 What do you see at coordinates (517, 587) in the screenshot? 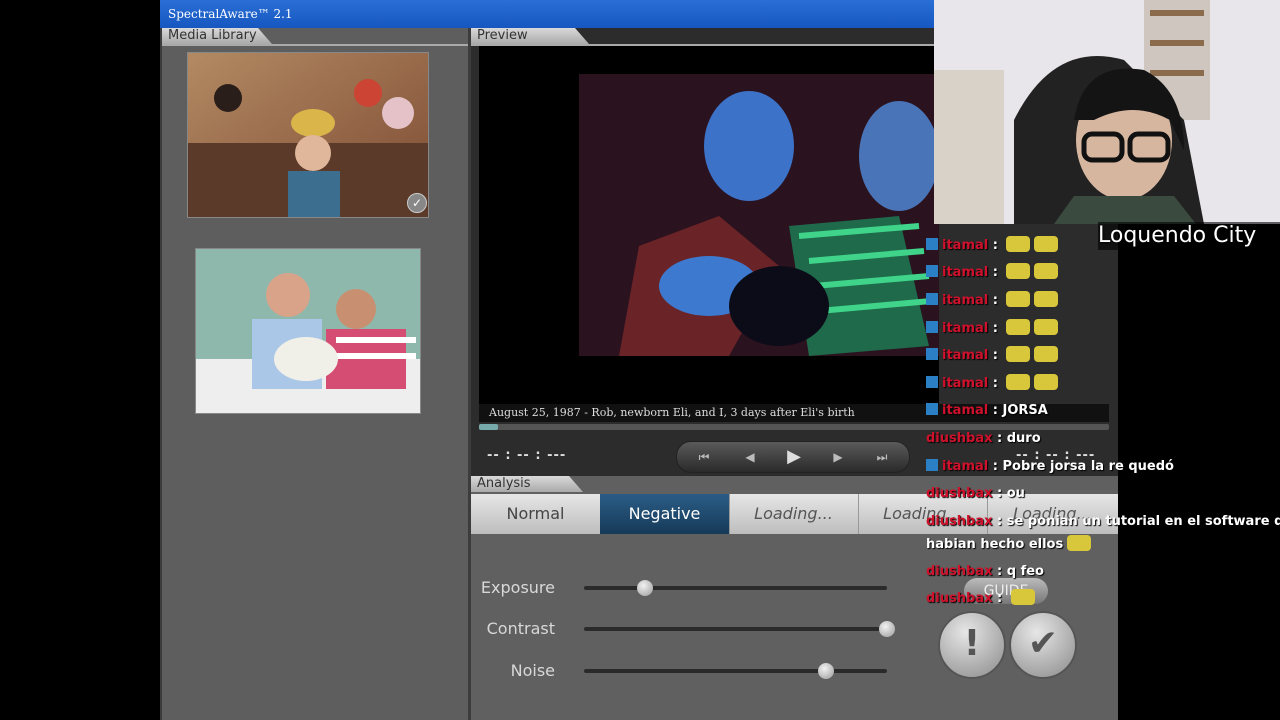
I see `exposure-label: Exposure` at bounding box center [517, 587].